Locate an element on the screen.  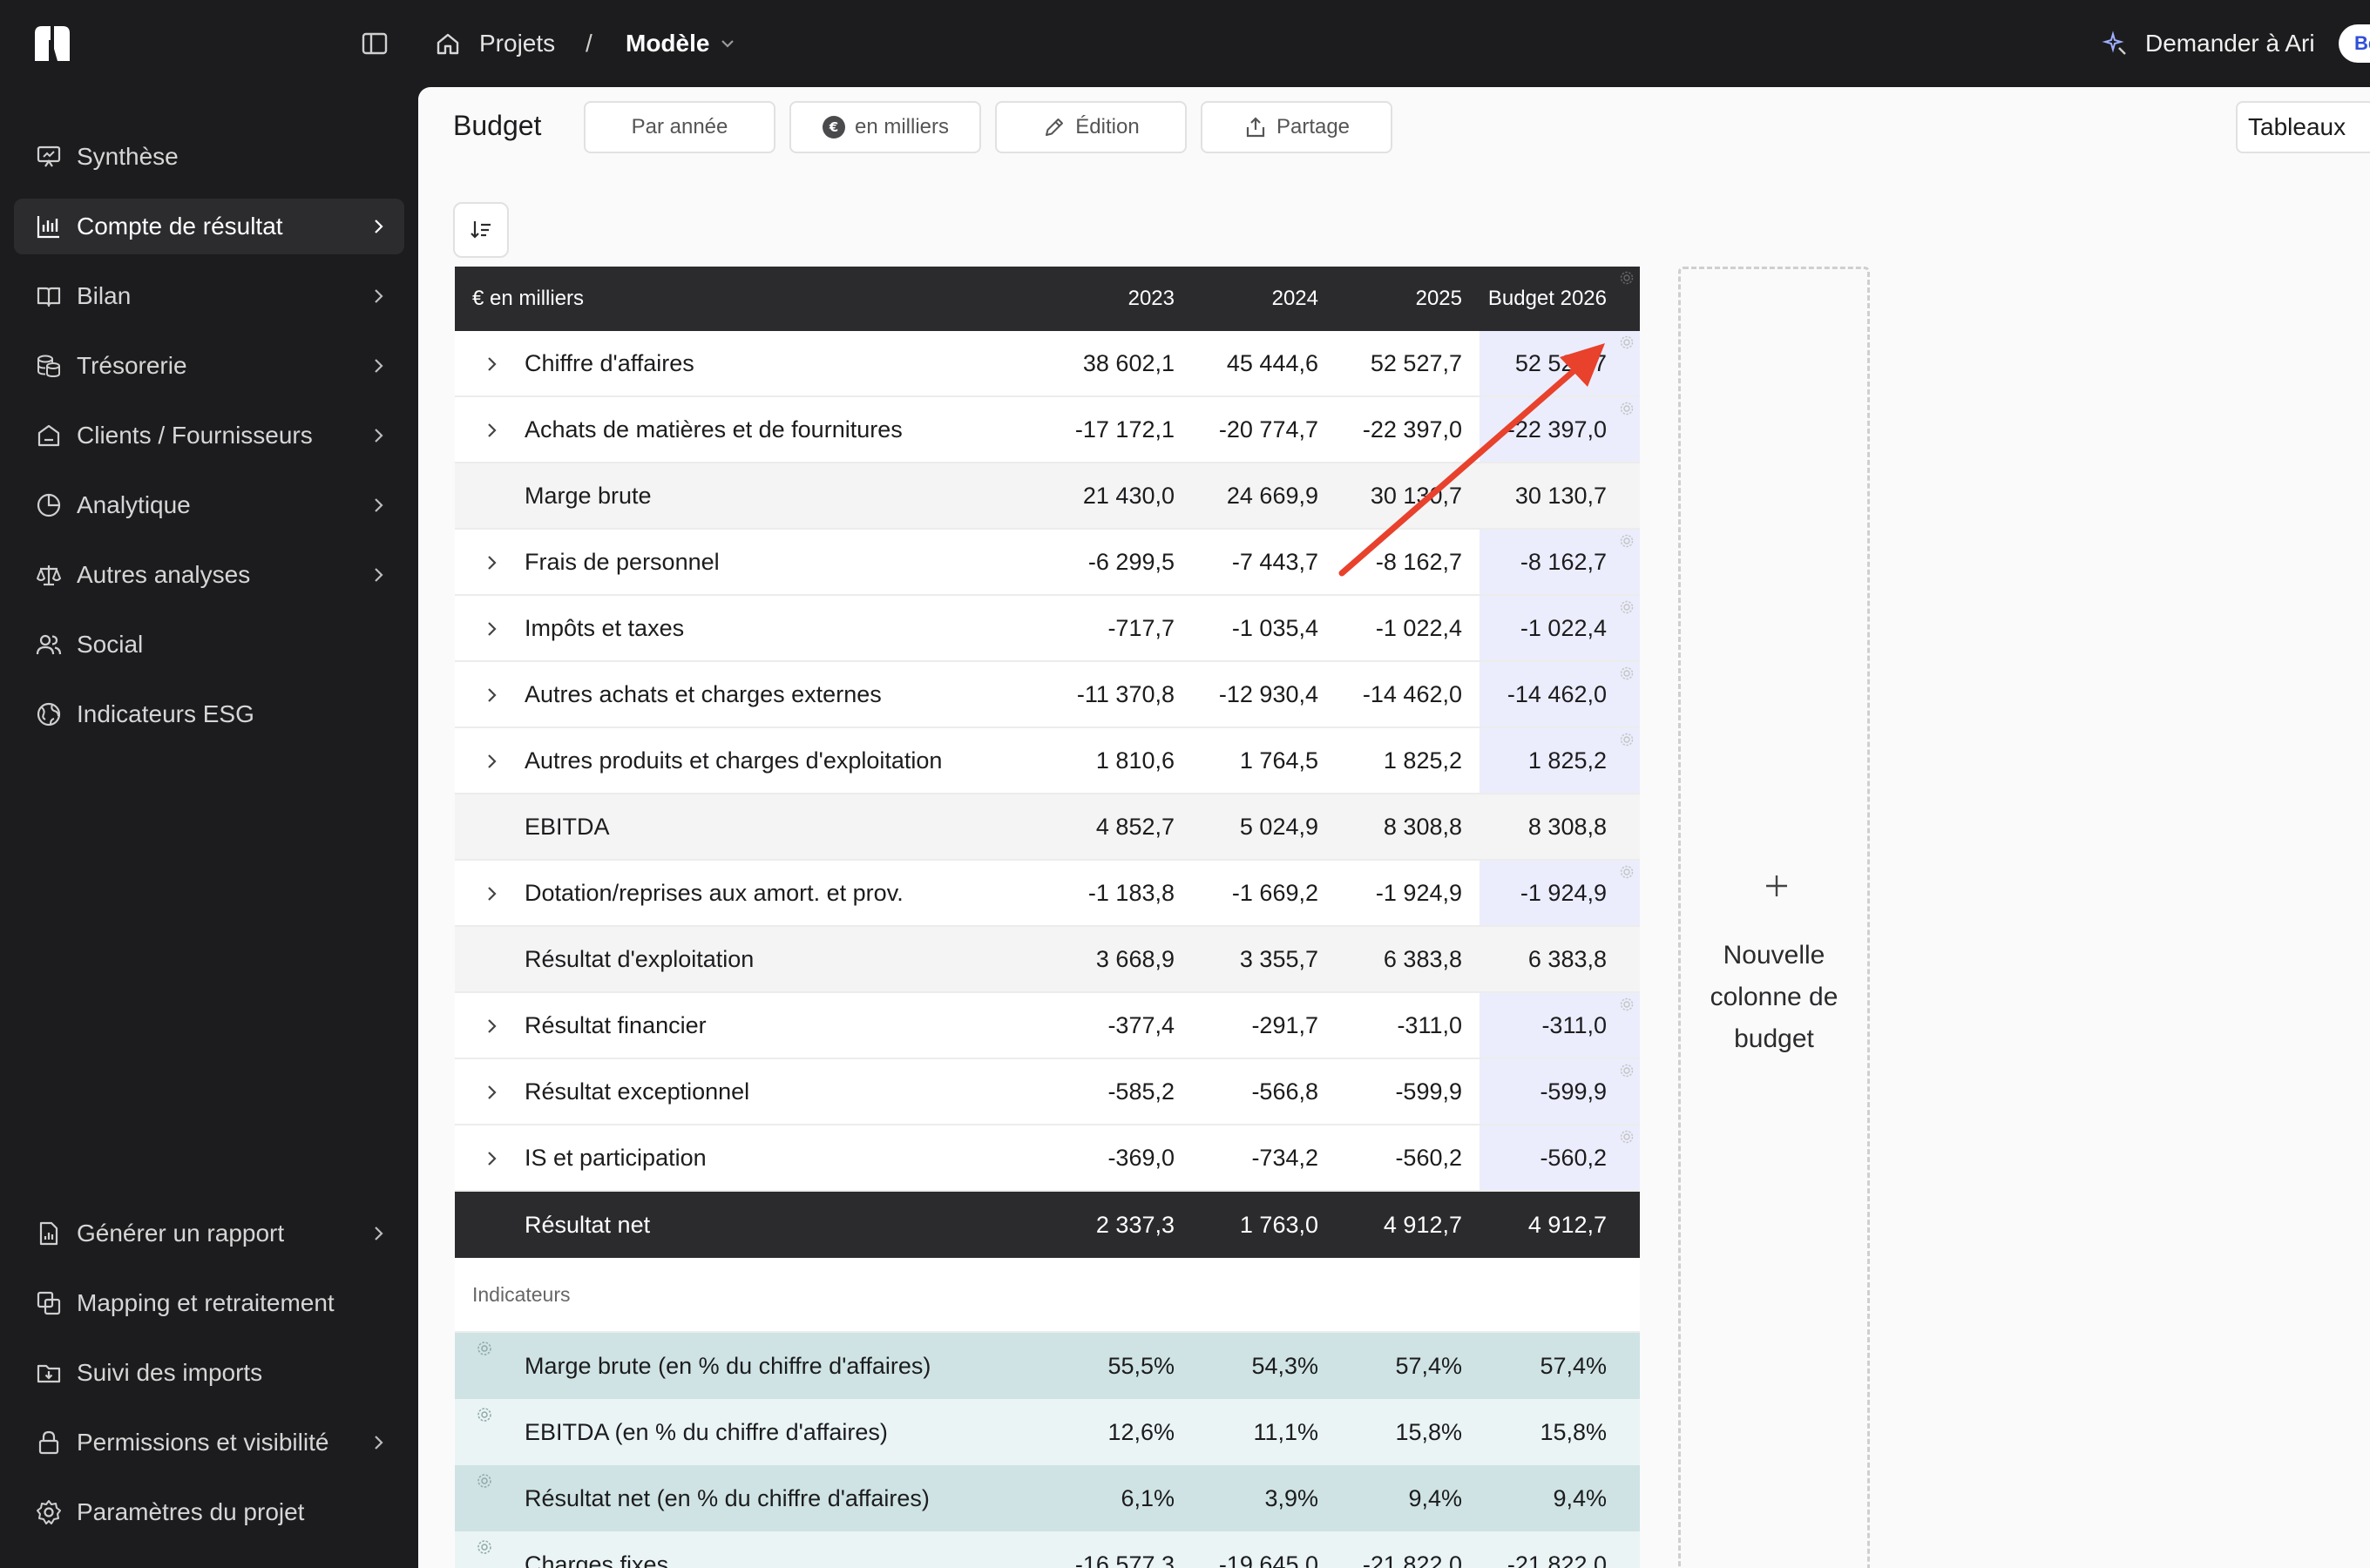
breadcrumb-model: Modèle is located at coordinates (681, 44).